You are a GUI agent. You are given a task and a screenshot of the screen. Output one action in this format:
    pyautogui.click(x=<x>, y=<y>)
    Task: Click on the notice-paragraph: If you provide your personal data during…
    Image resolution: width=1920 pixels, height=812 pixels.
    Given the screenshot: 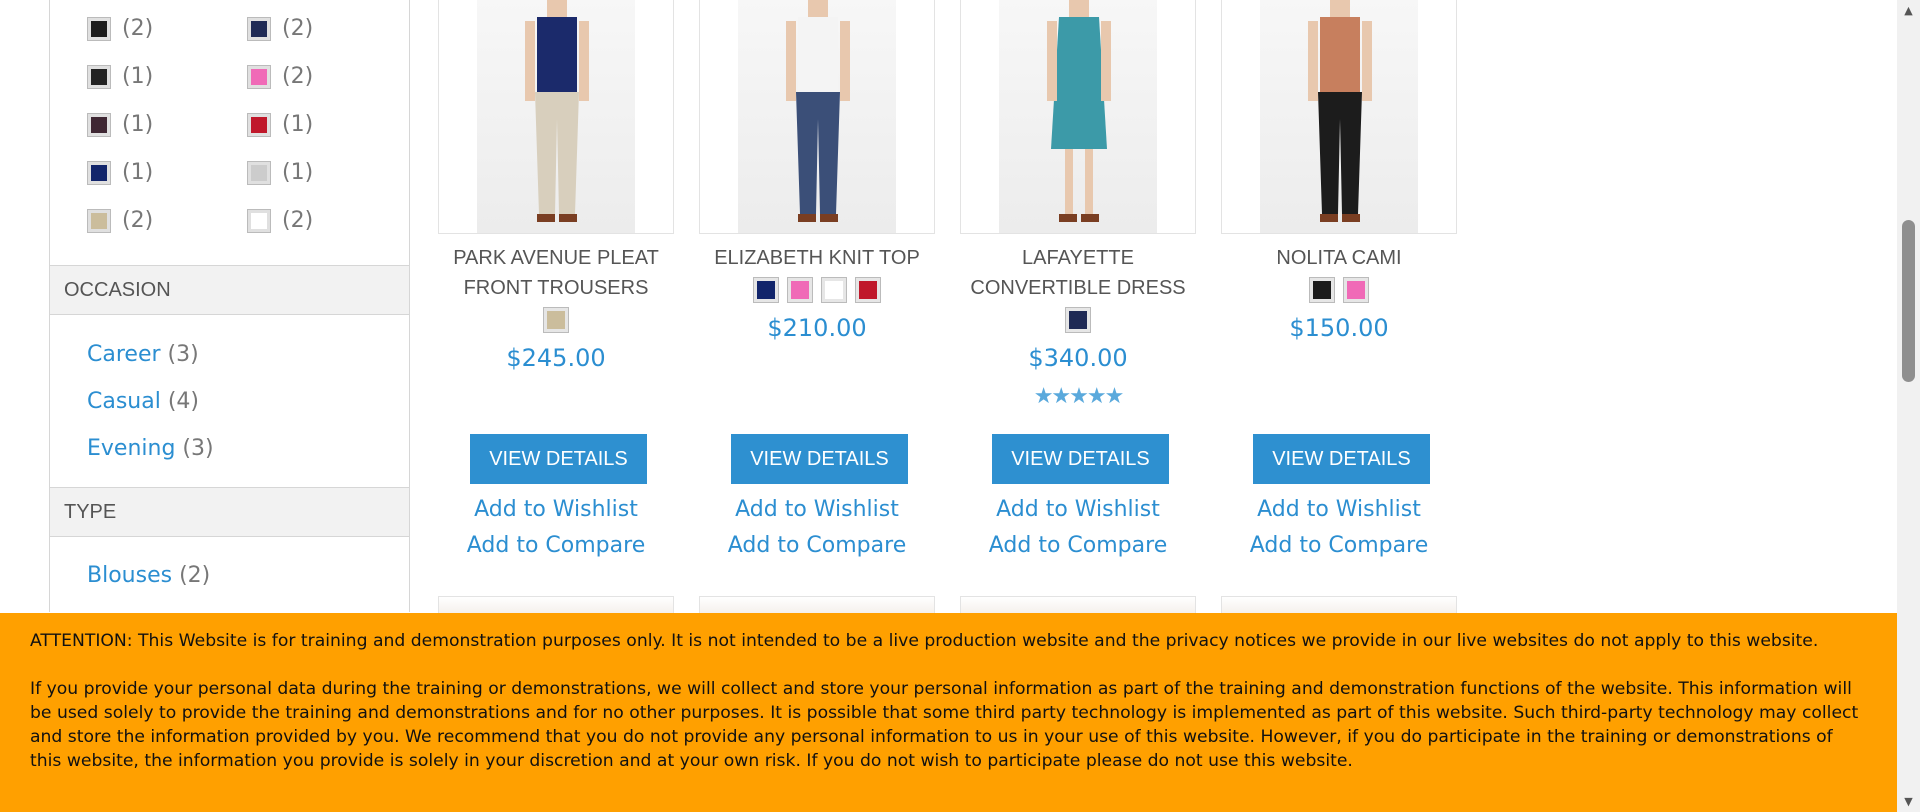 What is the action you would take?
    pyautogui.click(x=944, y=725)
    